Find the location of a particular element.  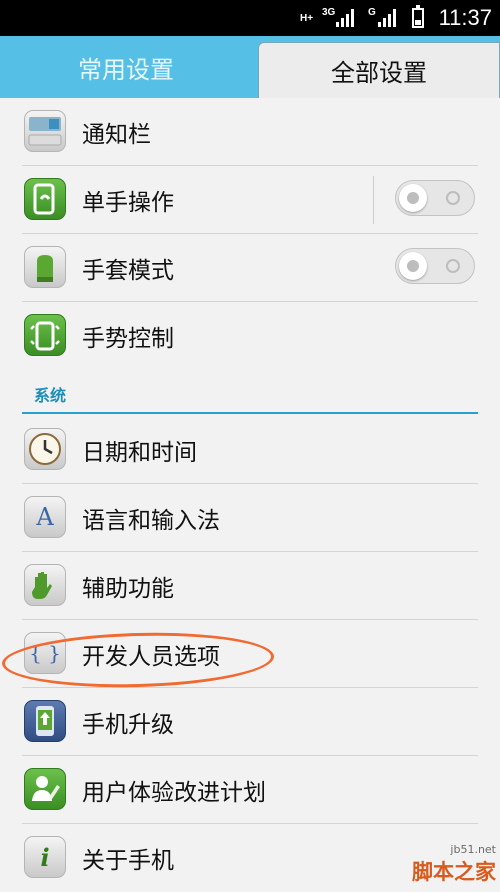

glove-icon is located at coordinates (45, 267).